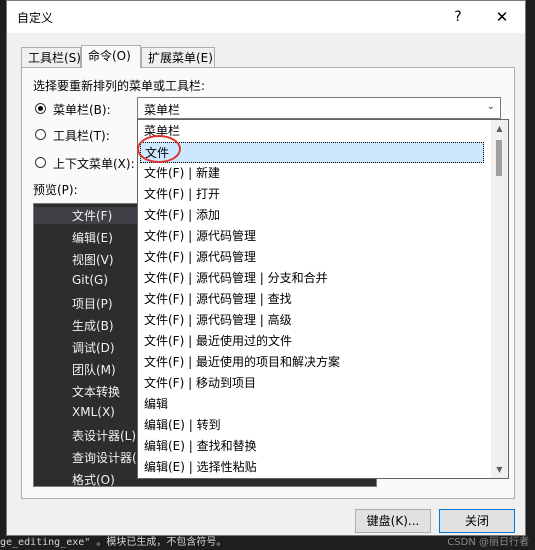 Image resolution: width=535 pixels, height=550 pixels. What do you see at coordinates (35, 18) in the screenshot?
I see `dialog-title: 自定义` at bounding box center [35, 18].